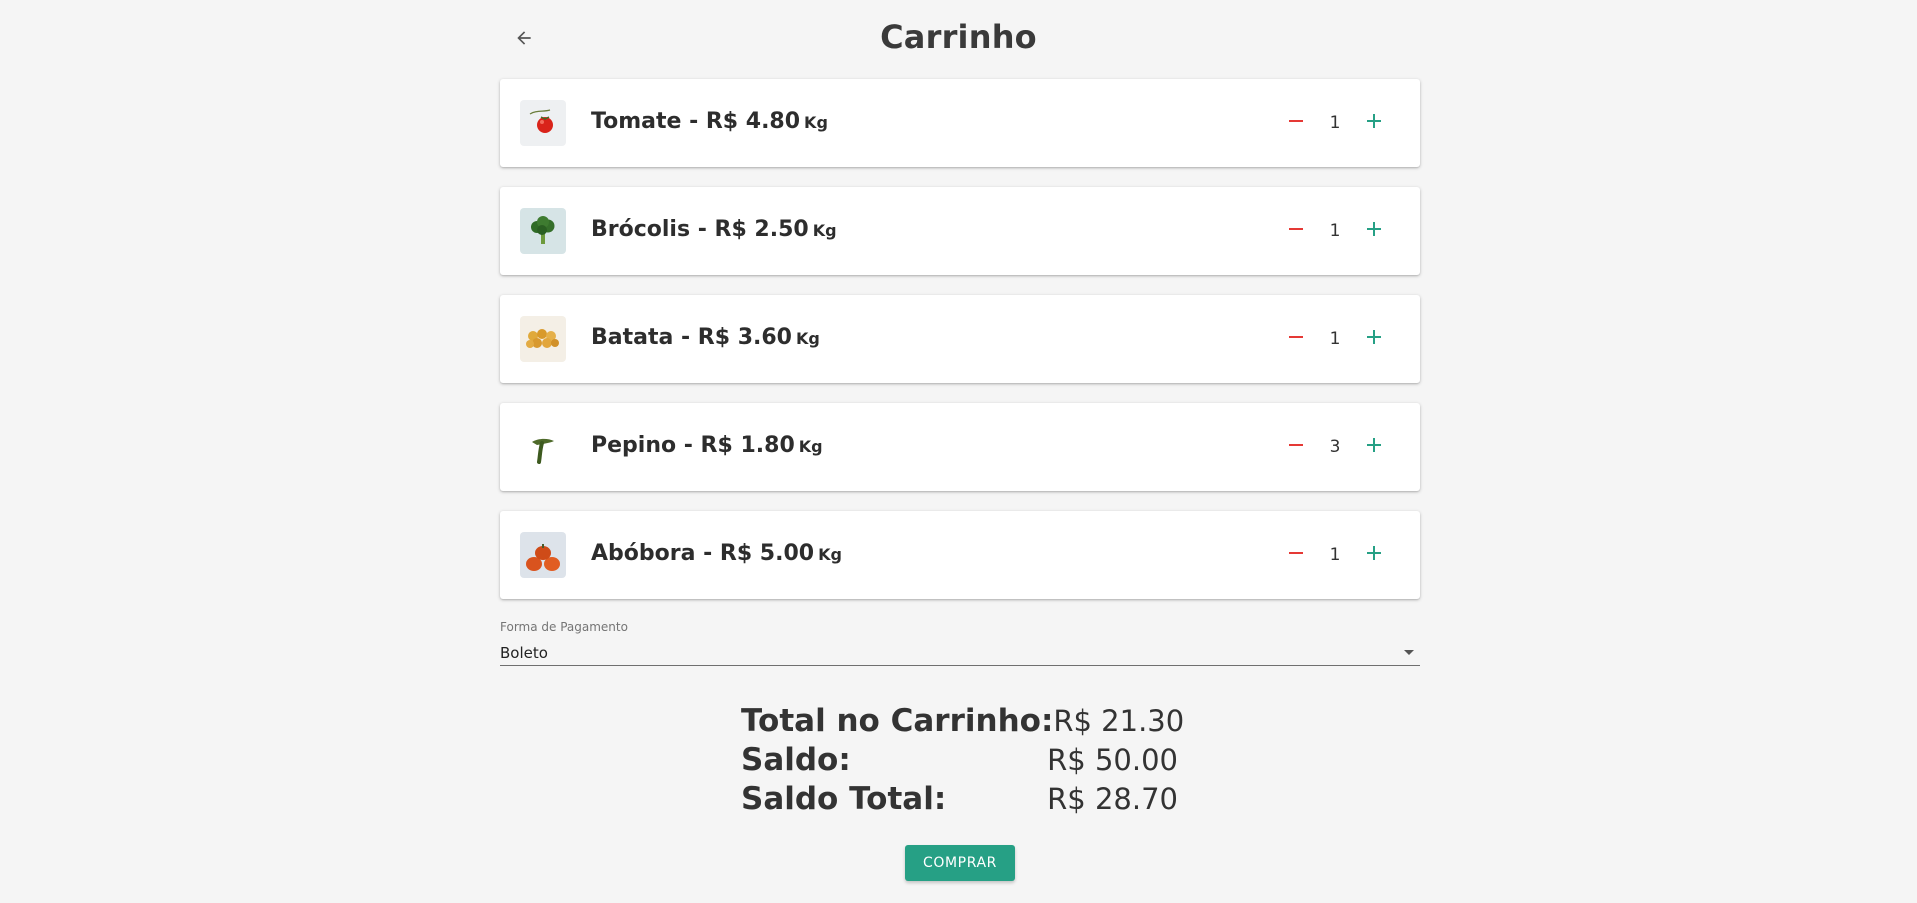 This screenshot has height=903, width=1917. What do you see at coordinates (543, 123) in the screenshot?
I see `tomato-image` at bounding box center [543, 123].